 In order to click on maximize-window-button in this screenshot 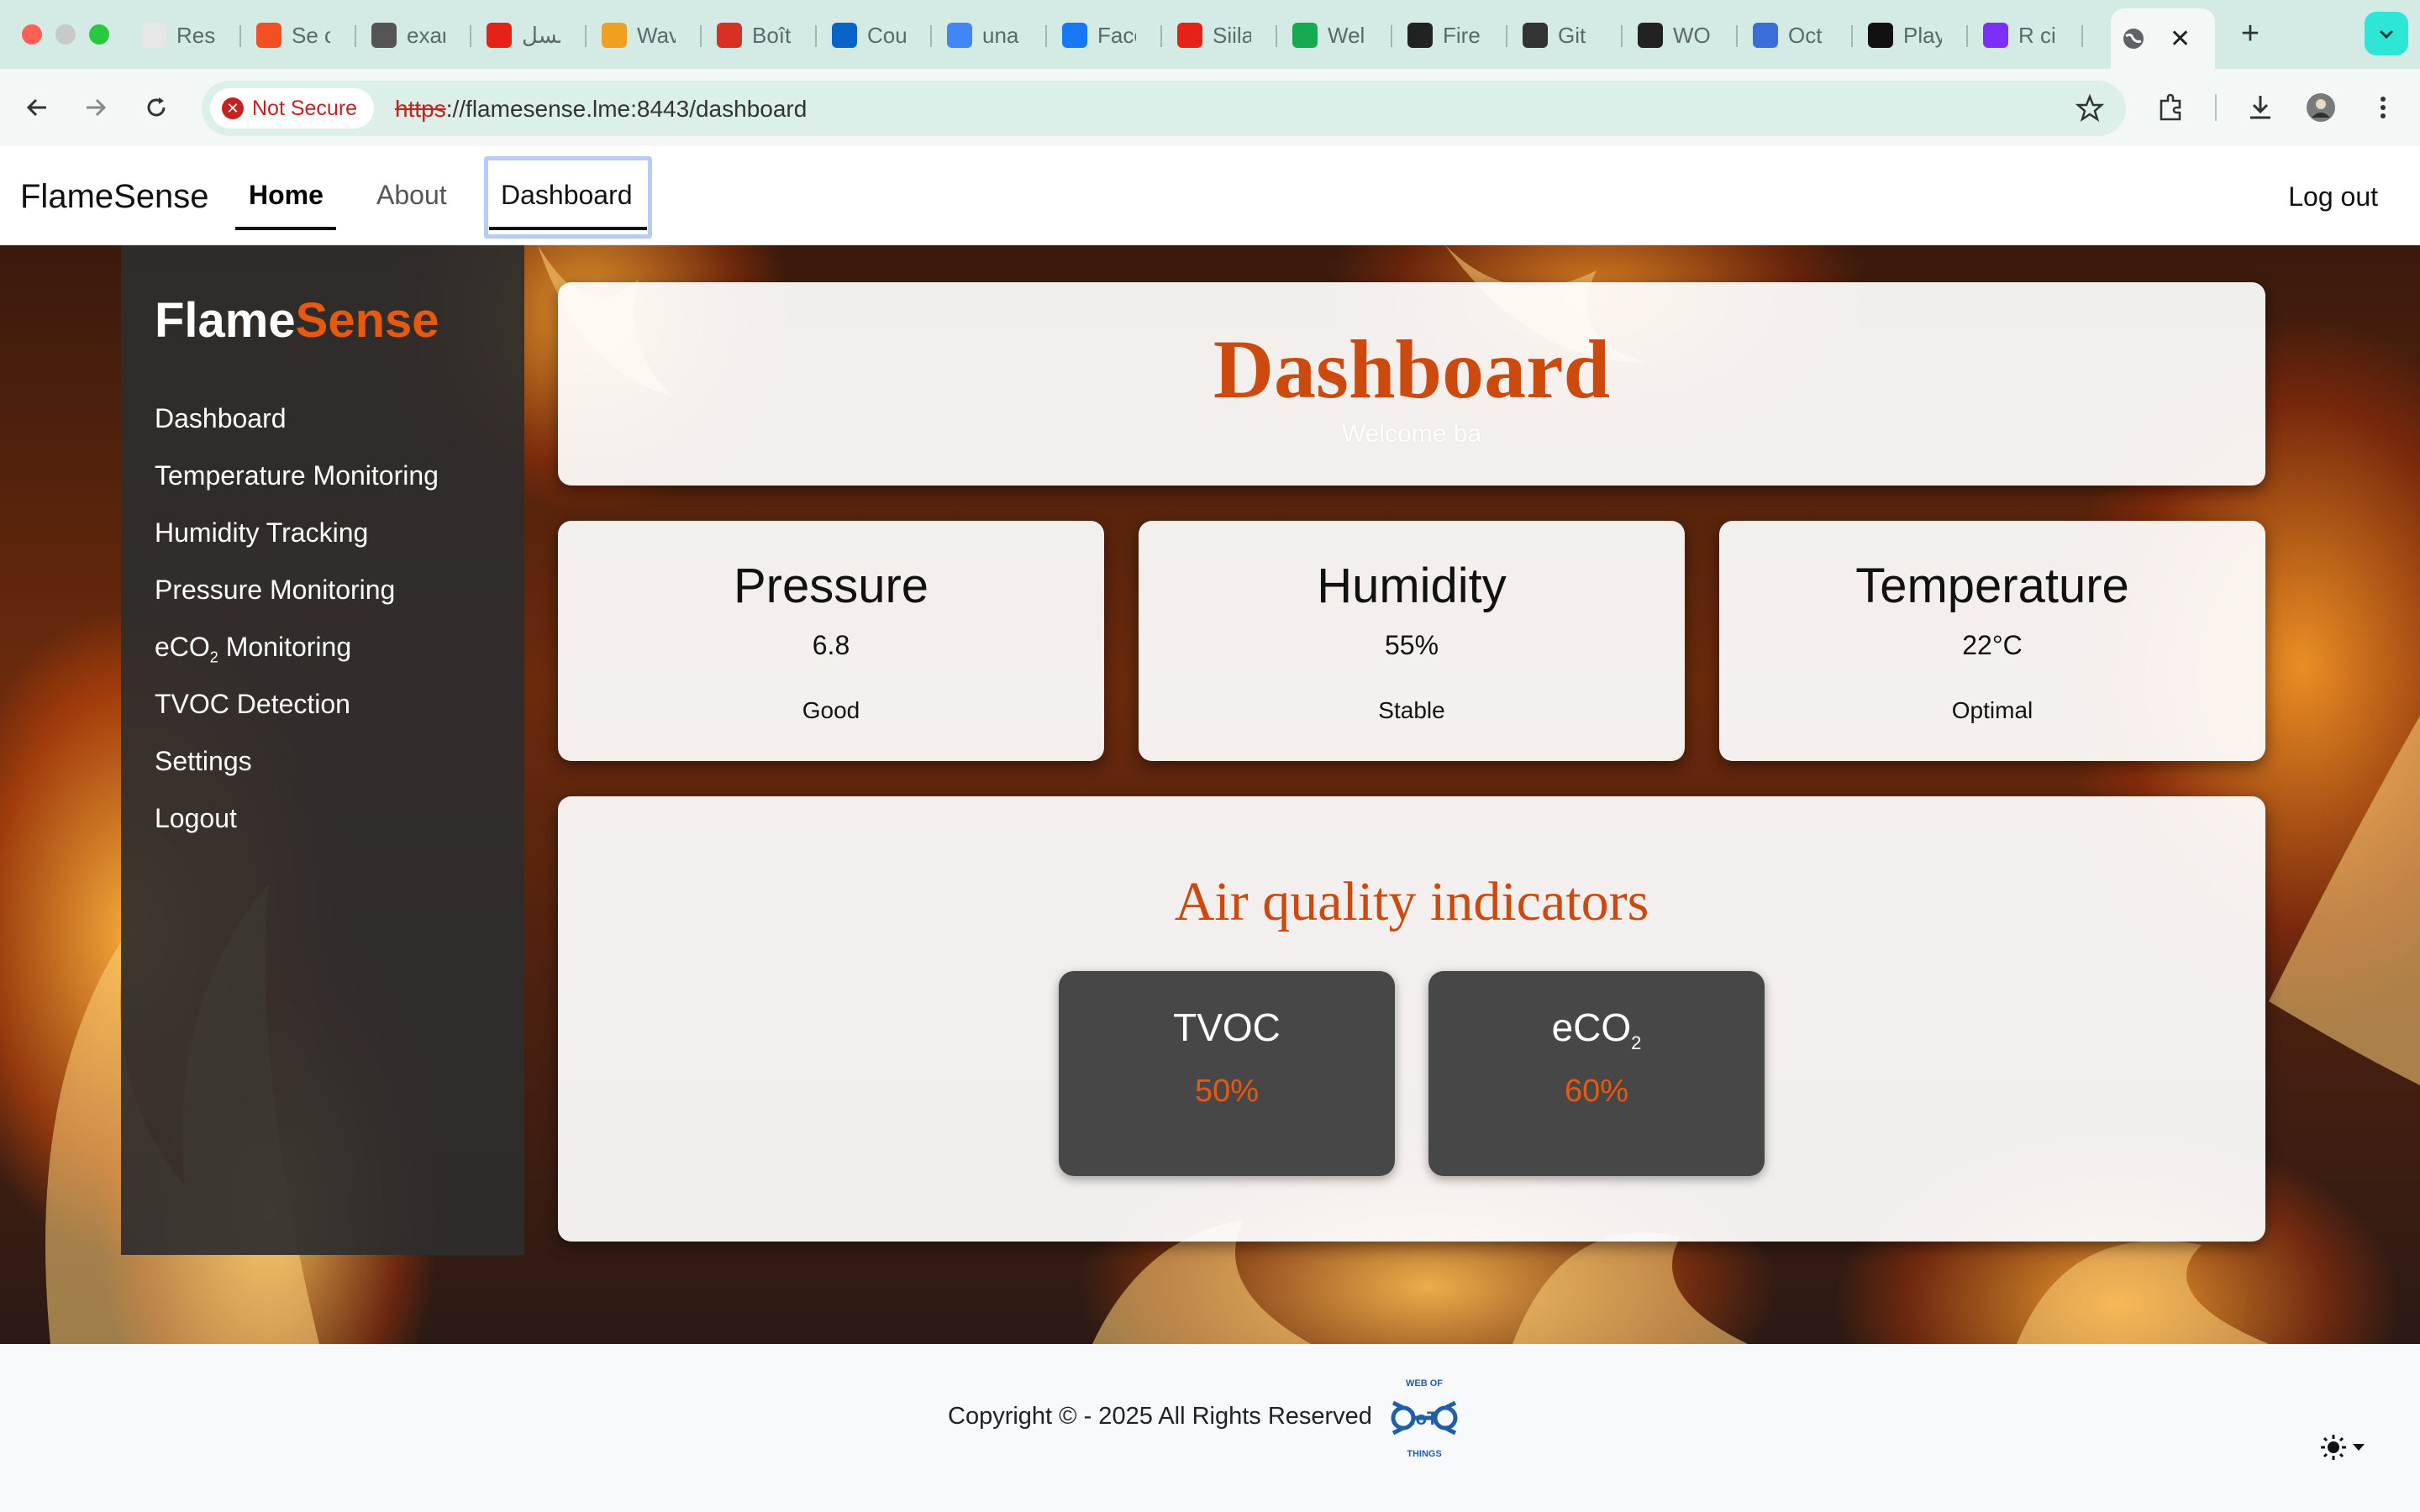, I will do `click(99, 34)`.